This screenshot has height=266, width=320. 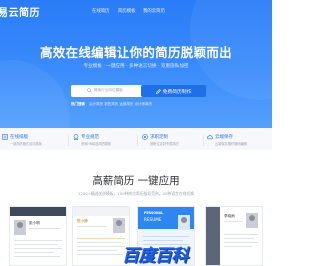 What do you see at coordinates (136, 181) in the screenshot?
I see `section-title: 高薪简历 一键应用` at bounding box center [136, 181].